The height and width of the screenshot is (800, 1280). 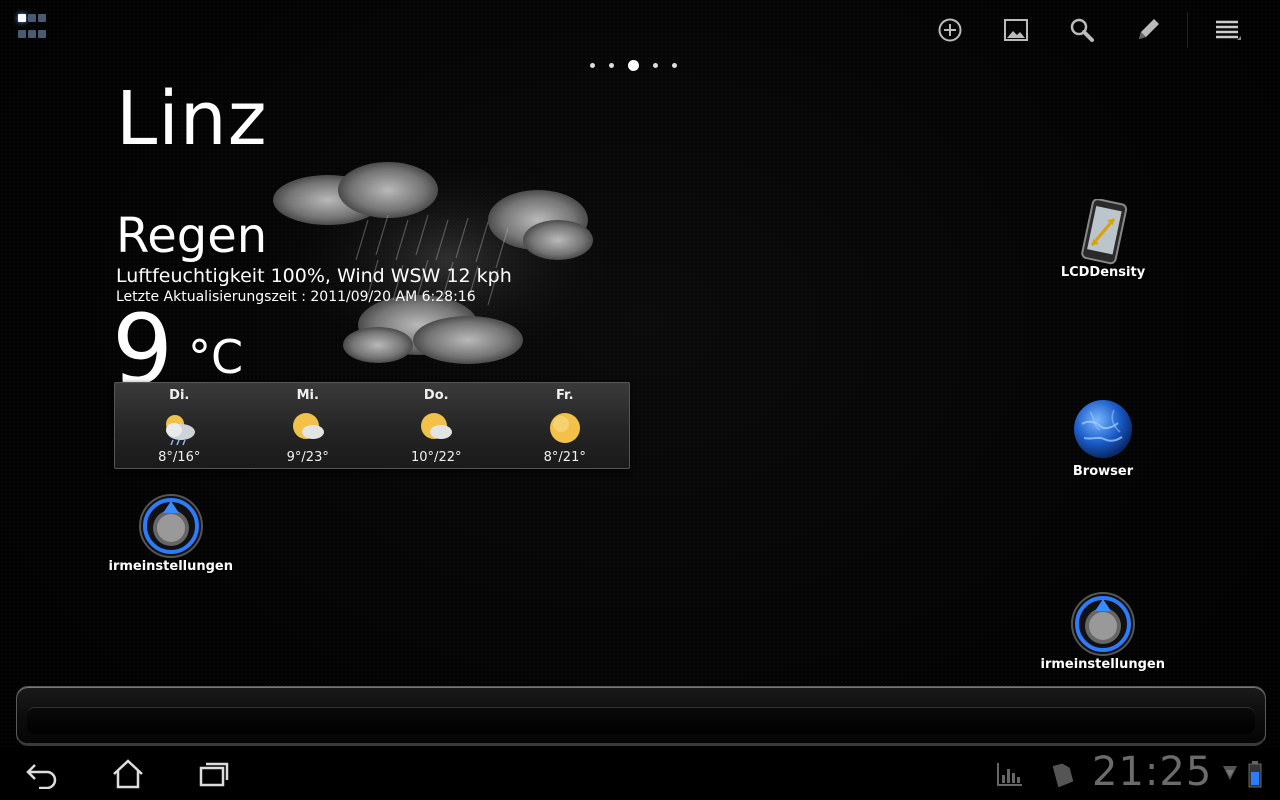 What do you see at coordinates (179, 457) in the screenshot?
I see `forecast-temp: 8°/16°` at bounding box center [179, 457].